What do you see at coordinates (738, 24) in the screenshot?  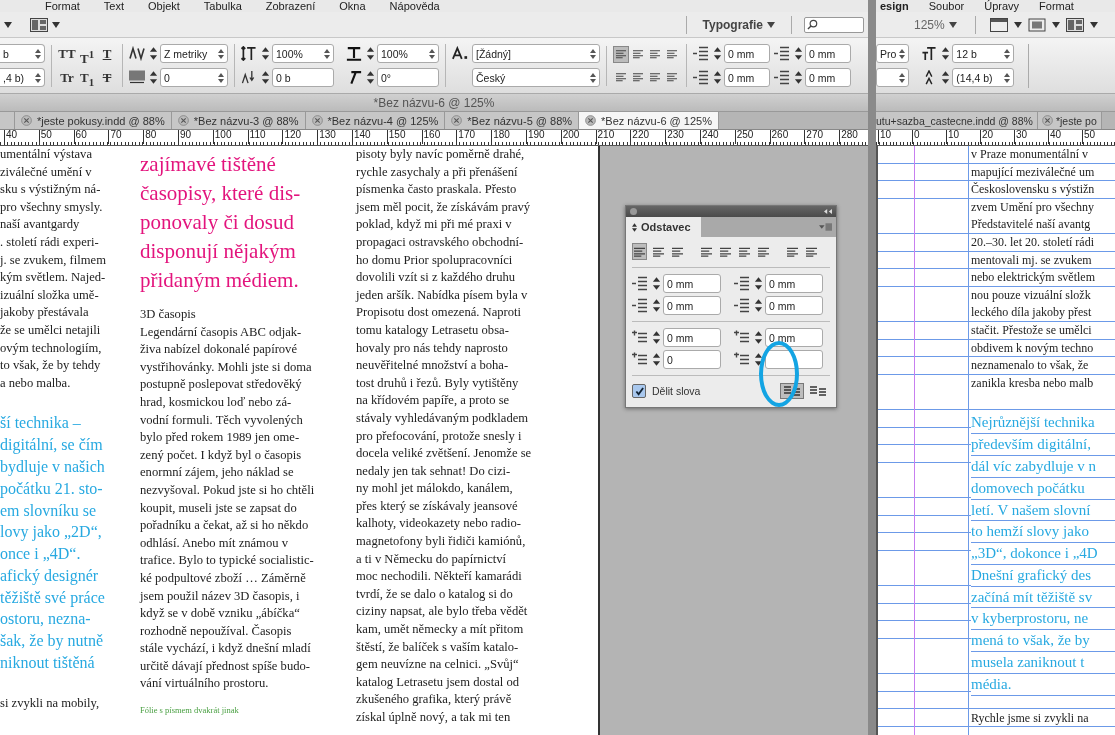 I see `workspace-button: Typografie` at bounding box center [738, 24].